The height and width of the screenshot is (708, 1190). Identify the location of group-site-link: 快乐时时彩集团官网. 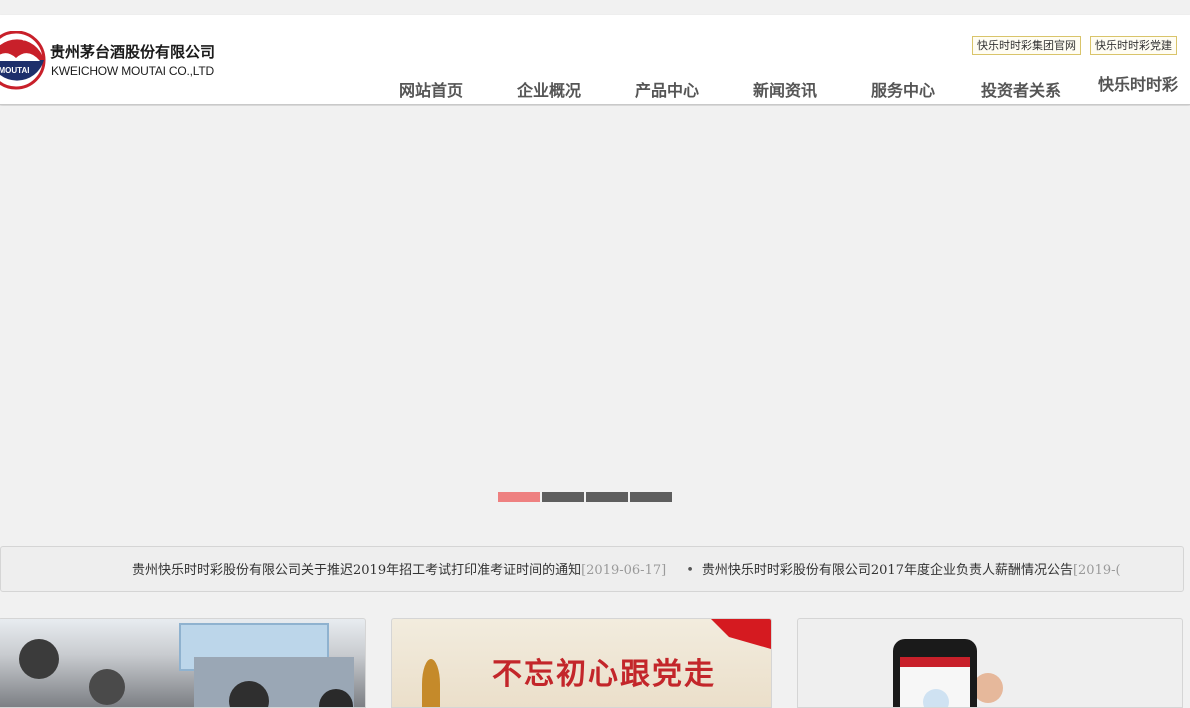
(1026, 45).